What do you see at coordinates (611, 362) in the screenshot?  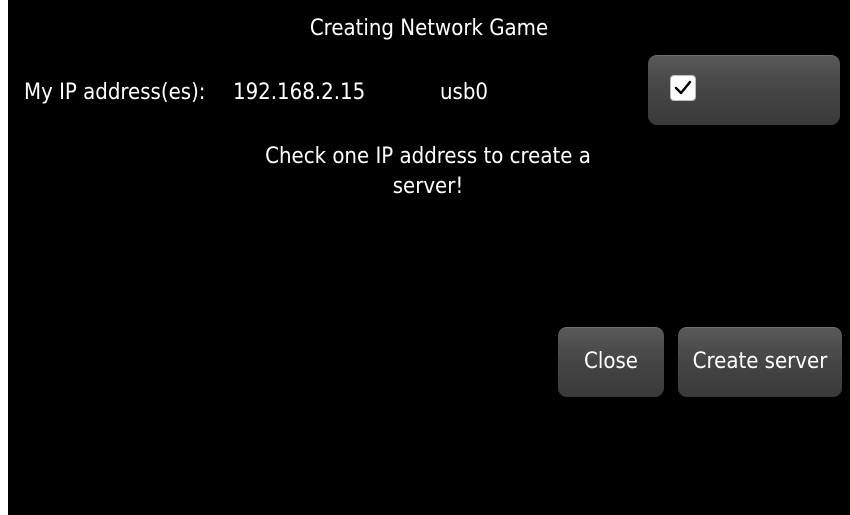 I see `close-button: Close` at bounding box center [611, 362].